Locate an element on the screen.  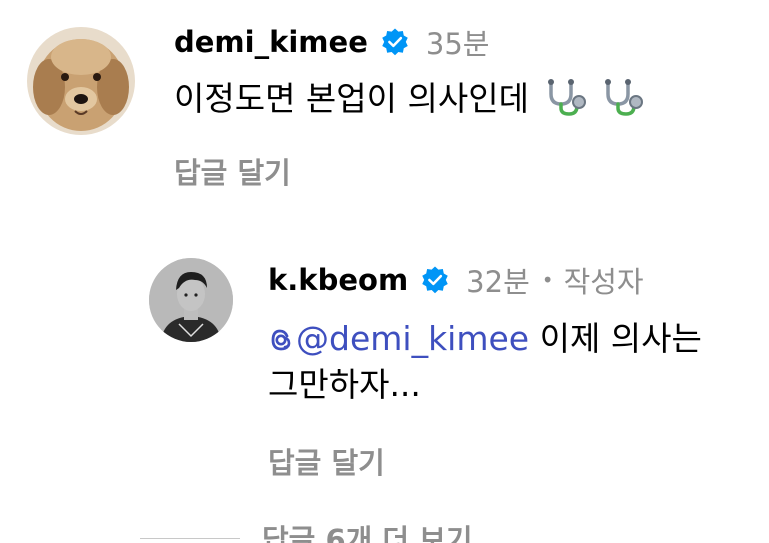
view-more-replies-button: 답글 6개 더 보기 is located at coordinates (306, 530).